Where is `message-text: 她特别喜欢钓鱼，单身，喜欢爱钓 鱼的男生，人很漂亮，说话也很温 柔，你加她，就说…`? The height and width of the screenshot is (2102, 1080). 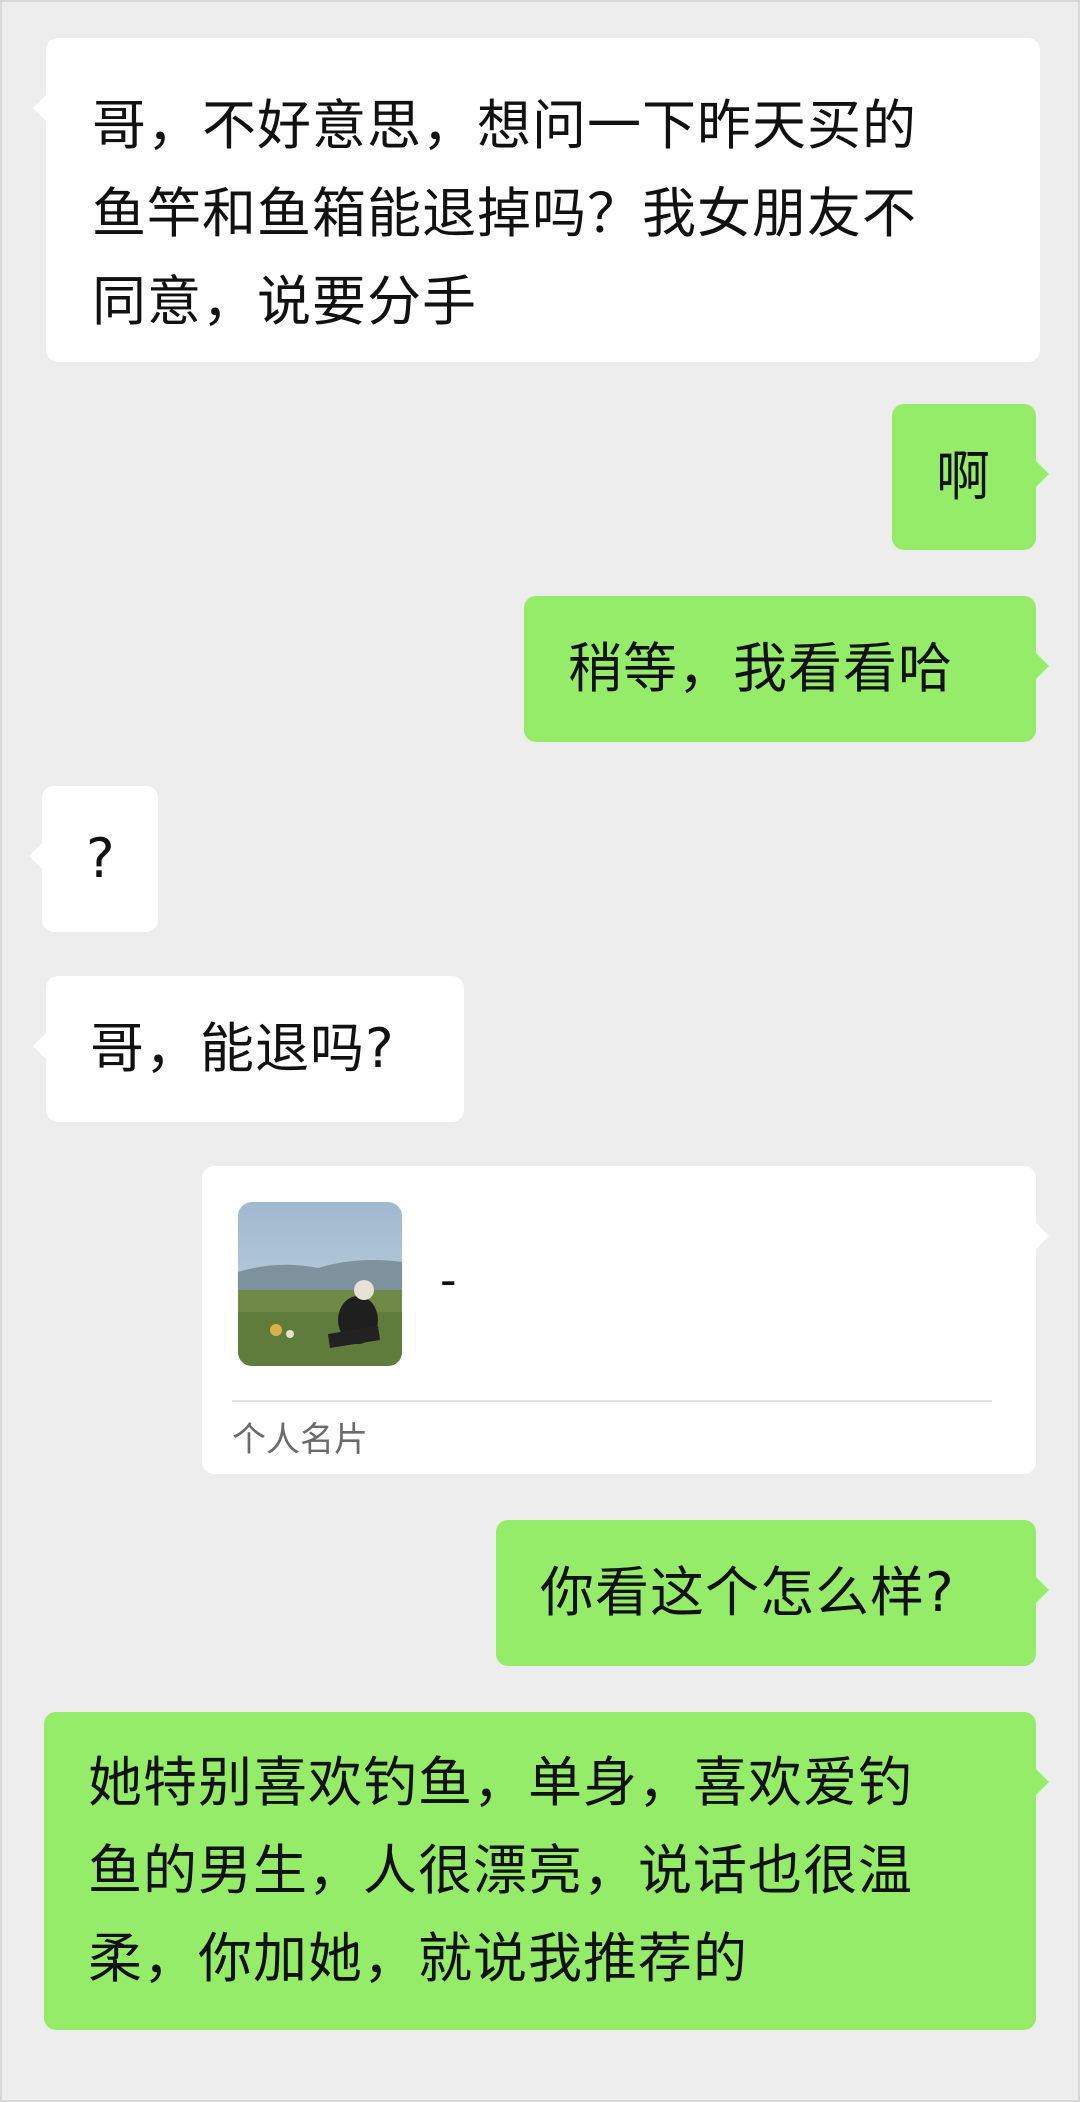 message-text: 她特别喜欢钓鱼，单身，喜欢爱钓 鱼的男生，人很漂亮，说话也很温 柔，你加她，就说… is located at coordinates (500, 1870).